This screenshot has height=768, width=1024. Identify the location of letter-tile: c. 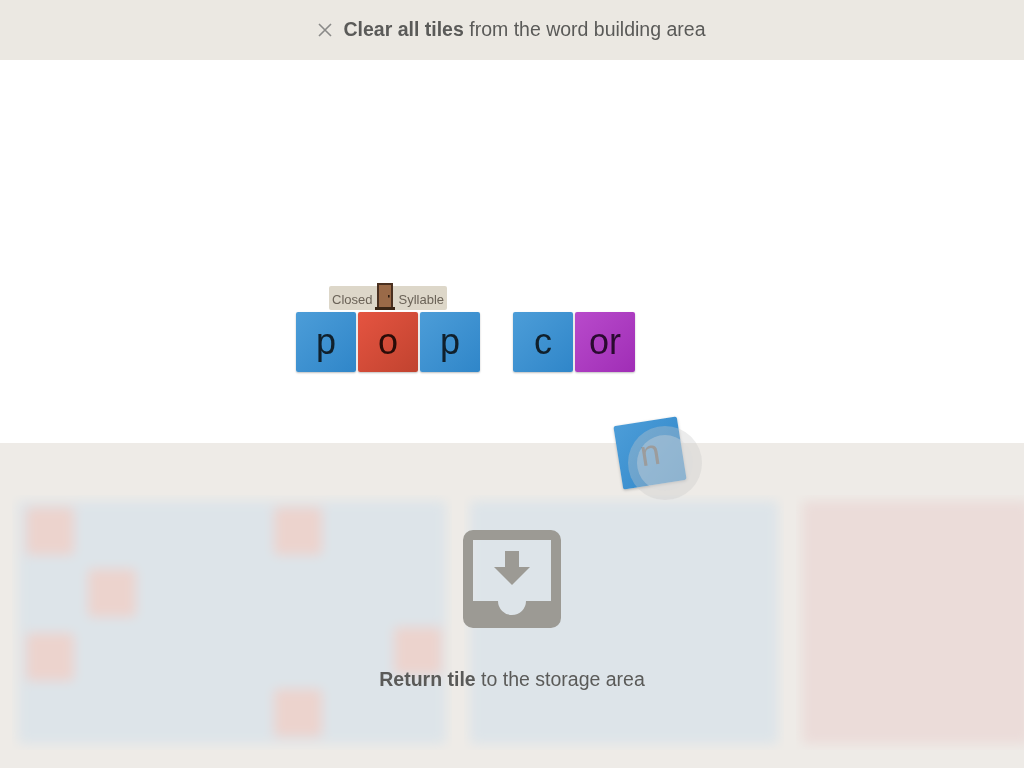
(543, 342).